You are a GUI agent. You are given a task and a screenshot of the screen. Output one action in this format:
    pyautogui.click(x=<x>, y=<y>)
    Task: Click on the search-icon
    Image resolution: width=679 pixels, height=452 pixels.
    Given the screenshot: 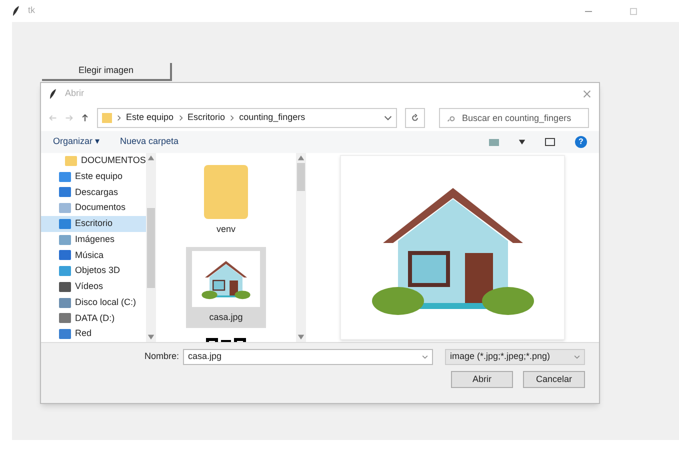 What is the action you would take?
    pyautogui.click(x=451, y=118)
    